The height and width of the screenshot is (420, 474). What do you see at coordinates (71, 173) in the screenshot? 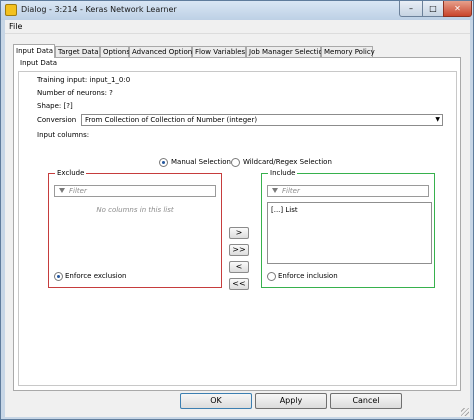
I see `exclude-title: Exclude` at bounding box center [71, 173].